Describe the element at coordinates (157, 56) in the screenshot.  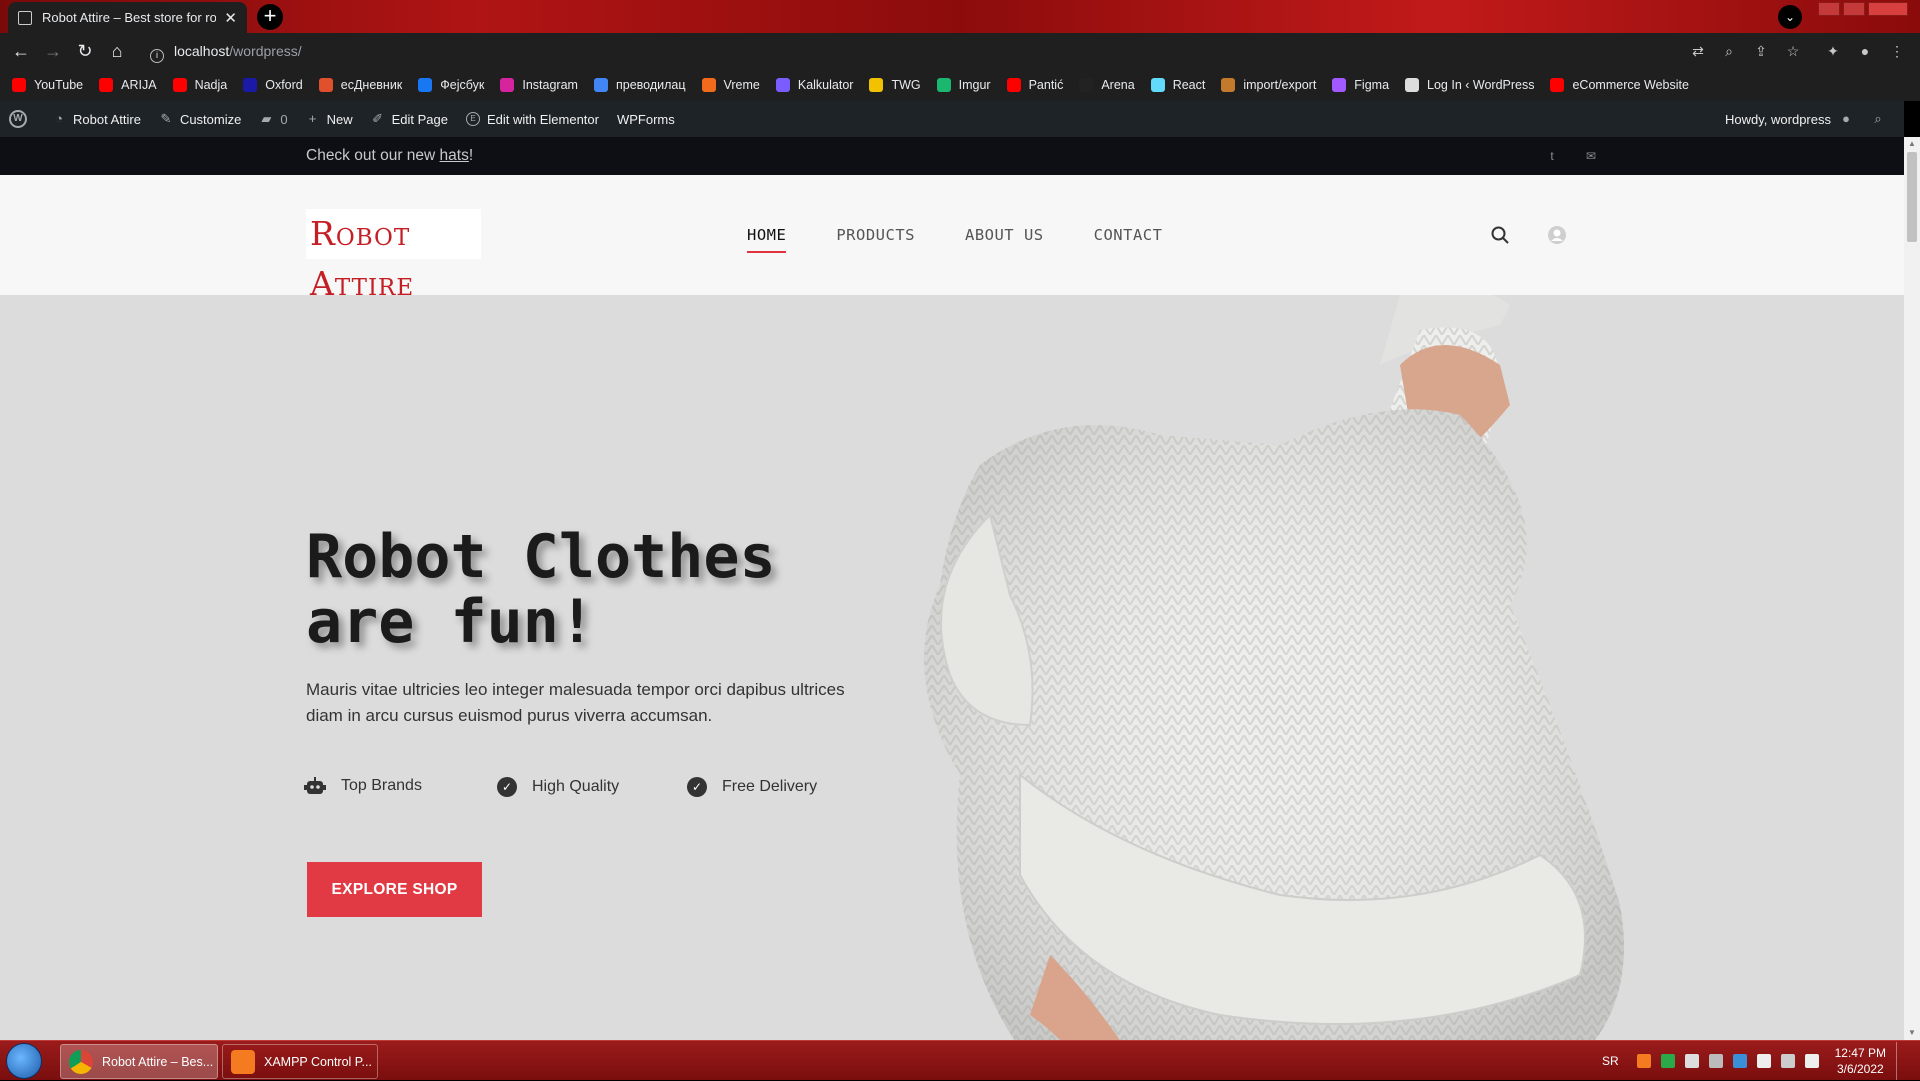
I see `site-info-icon: i` at that location.